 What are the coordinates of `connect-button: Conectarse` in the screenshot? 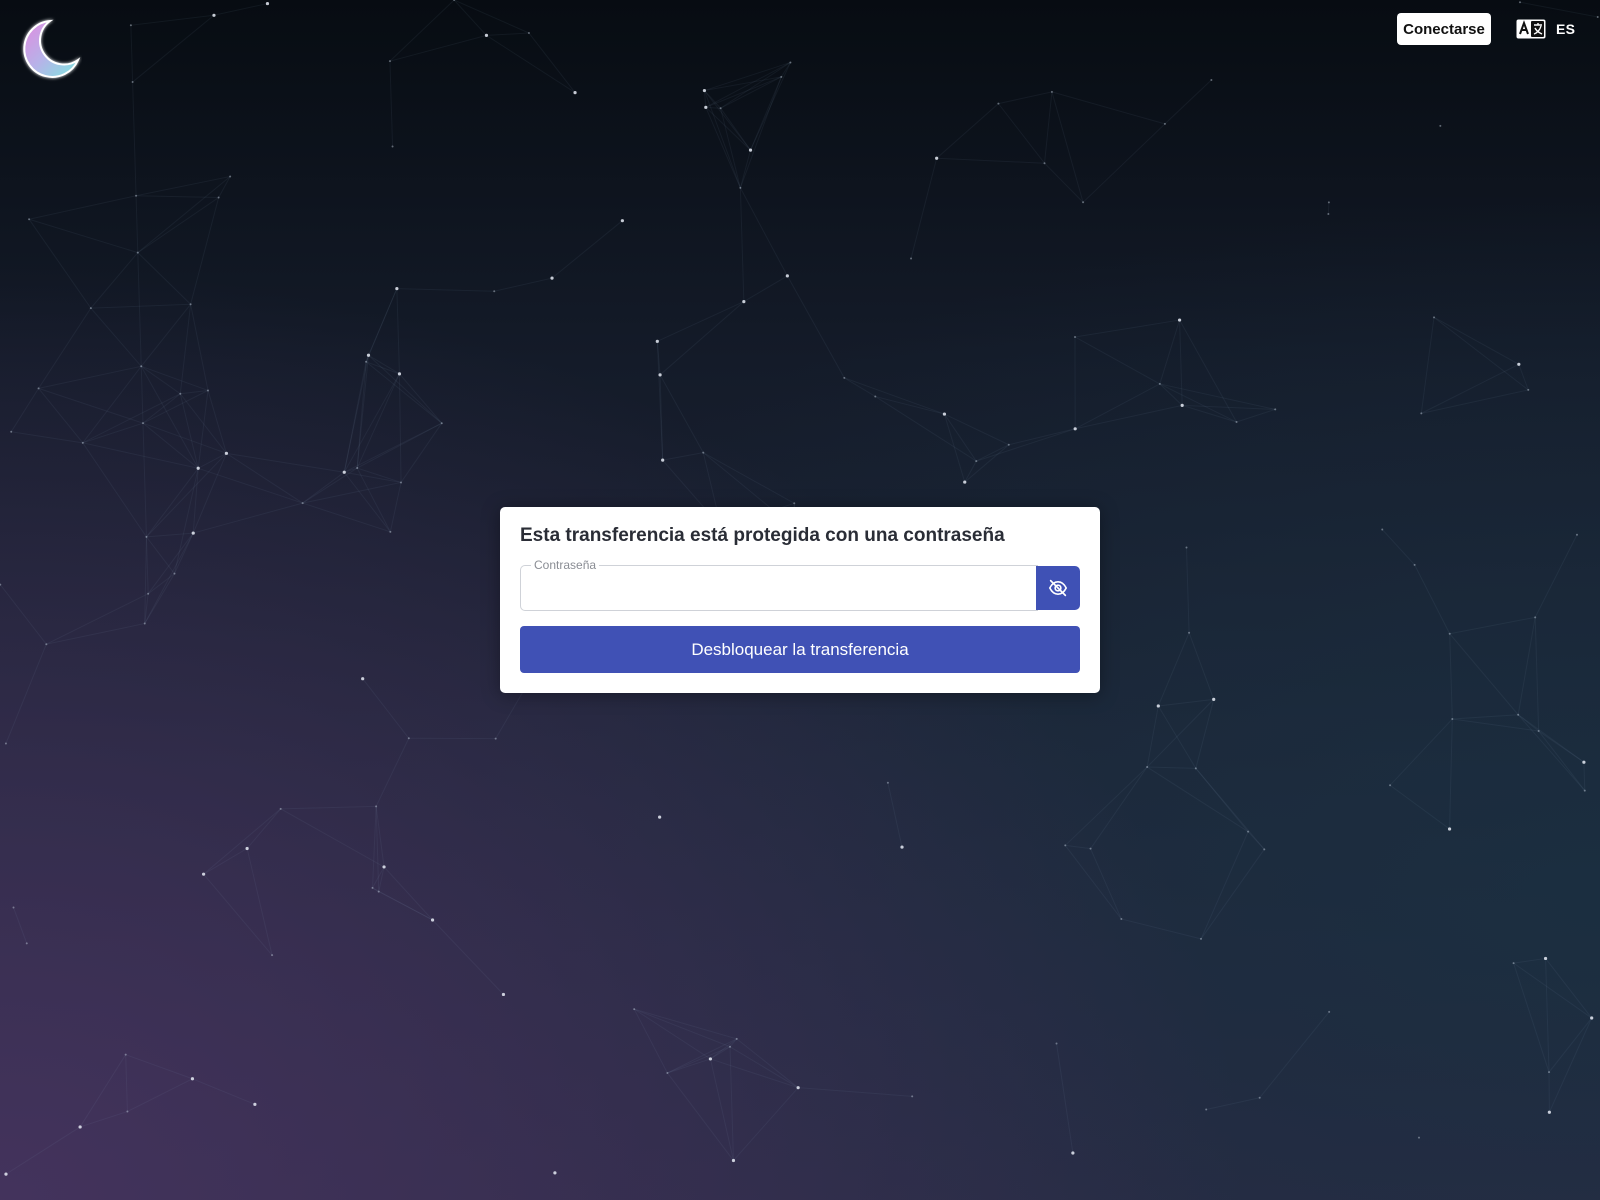 It's located at (1444, 29).